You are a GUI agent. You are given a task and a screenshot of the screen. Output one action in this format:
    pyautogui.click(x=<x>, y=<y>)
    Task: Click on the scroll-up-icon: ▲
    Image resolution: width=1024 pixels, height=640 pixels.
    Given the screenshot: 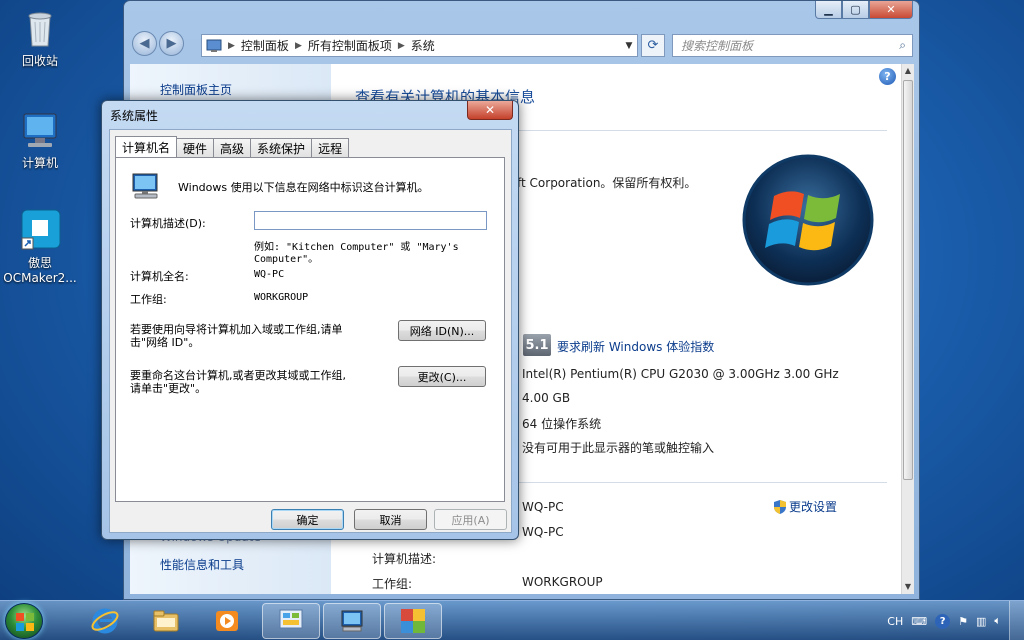 What is the action you would take?
    pyautogui.click(x=908, y=71)
    